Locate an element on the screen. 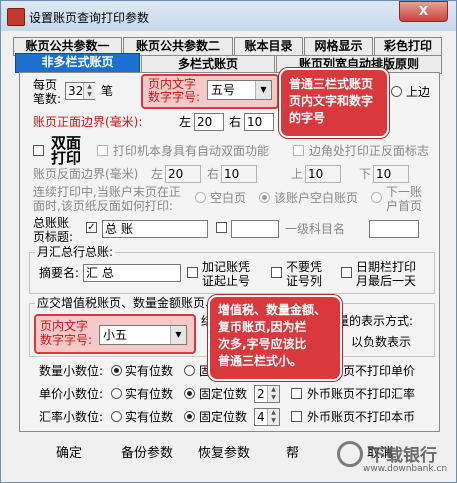  level1-label: 一级科目名 is located at coordinates (315, 229).